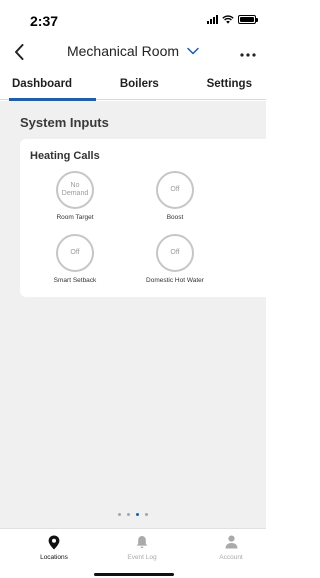 This screenshot has height=578, width=320. I want to click on person-icon, so click(231, 542).